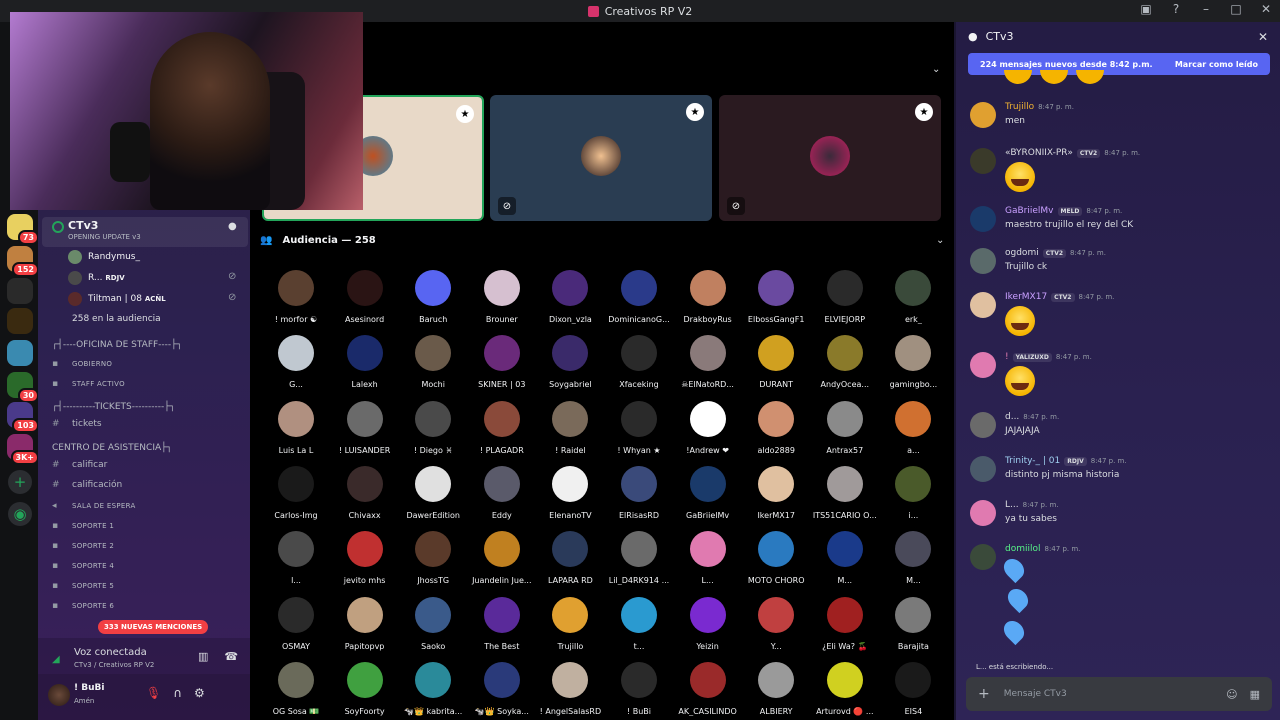 The width and height of the screenshot is (1280, 720). Describe the element at coordinates (708, 297) in the screenshot. I see `audience-member: DrakboyRus` at that location.